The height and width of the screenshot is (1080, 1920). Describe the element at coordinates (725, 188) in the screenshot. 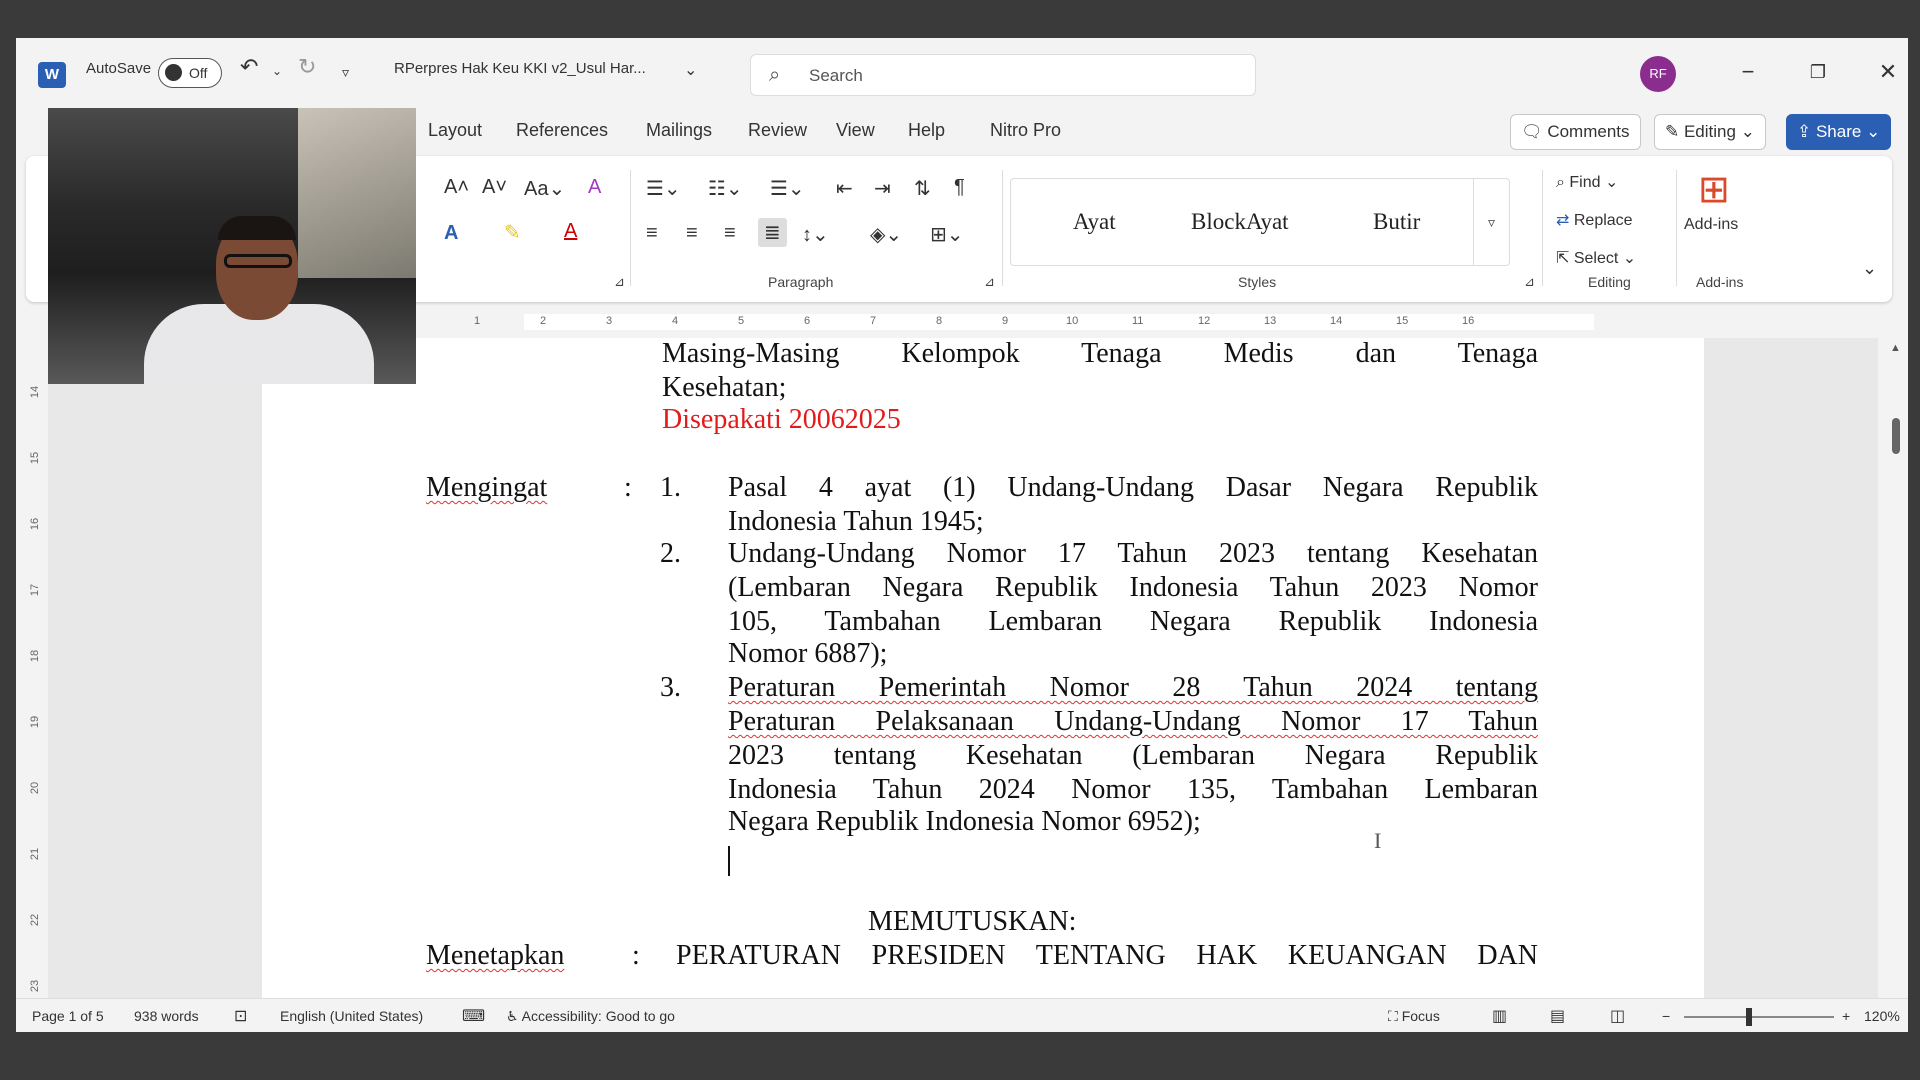

I see `numbering-icon: ☷⌄` at that location.